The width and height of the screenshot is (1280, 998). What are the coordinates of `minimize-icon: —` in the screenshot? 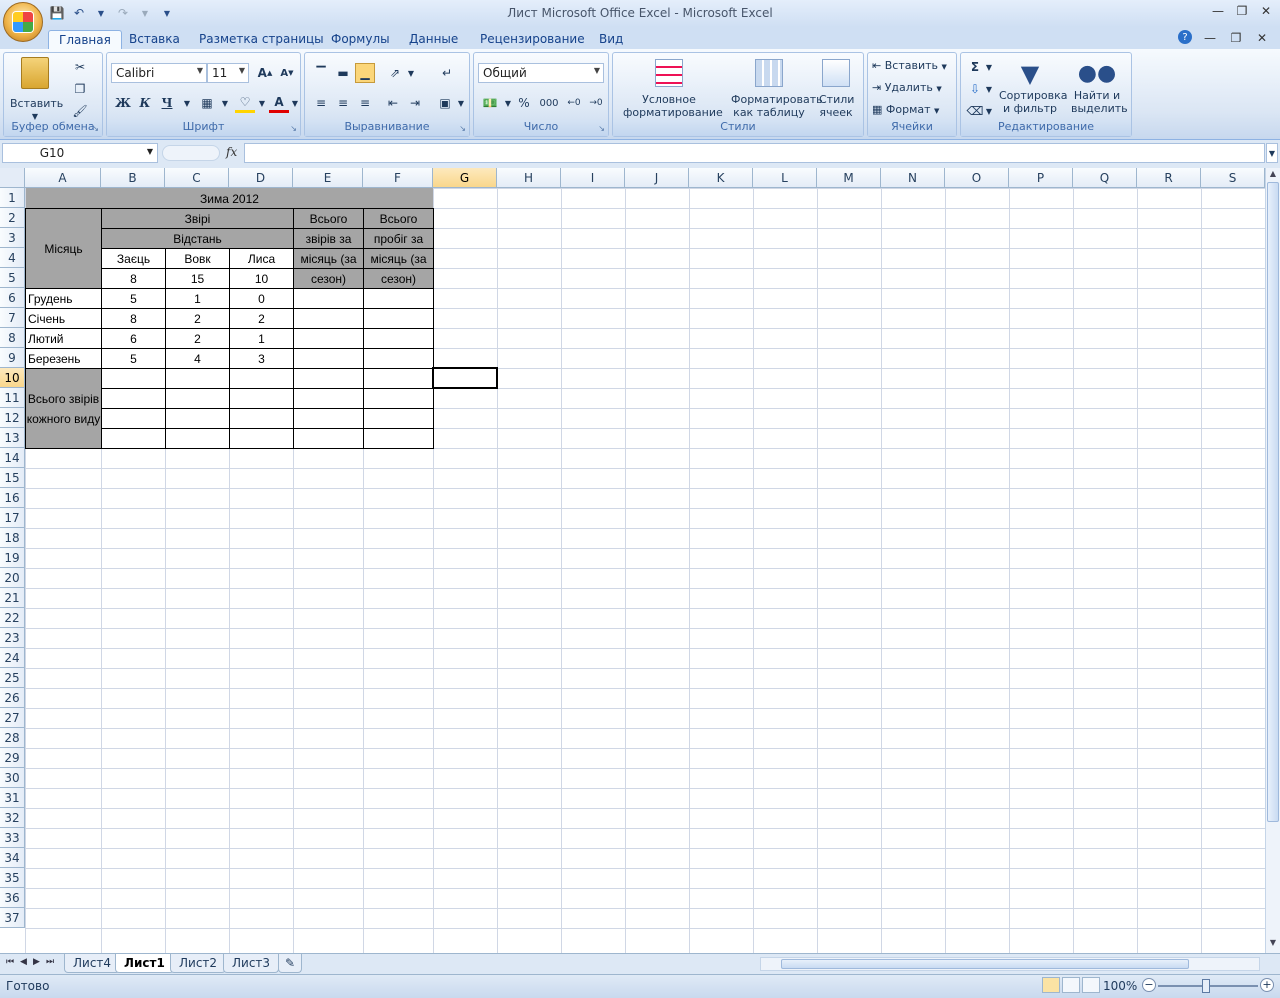 It's located at (1218, 11).